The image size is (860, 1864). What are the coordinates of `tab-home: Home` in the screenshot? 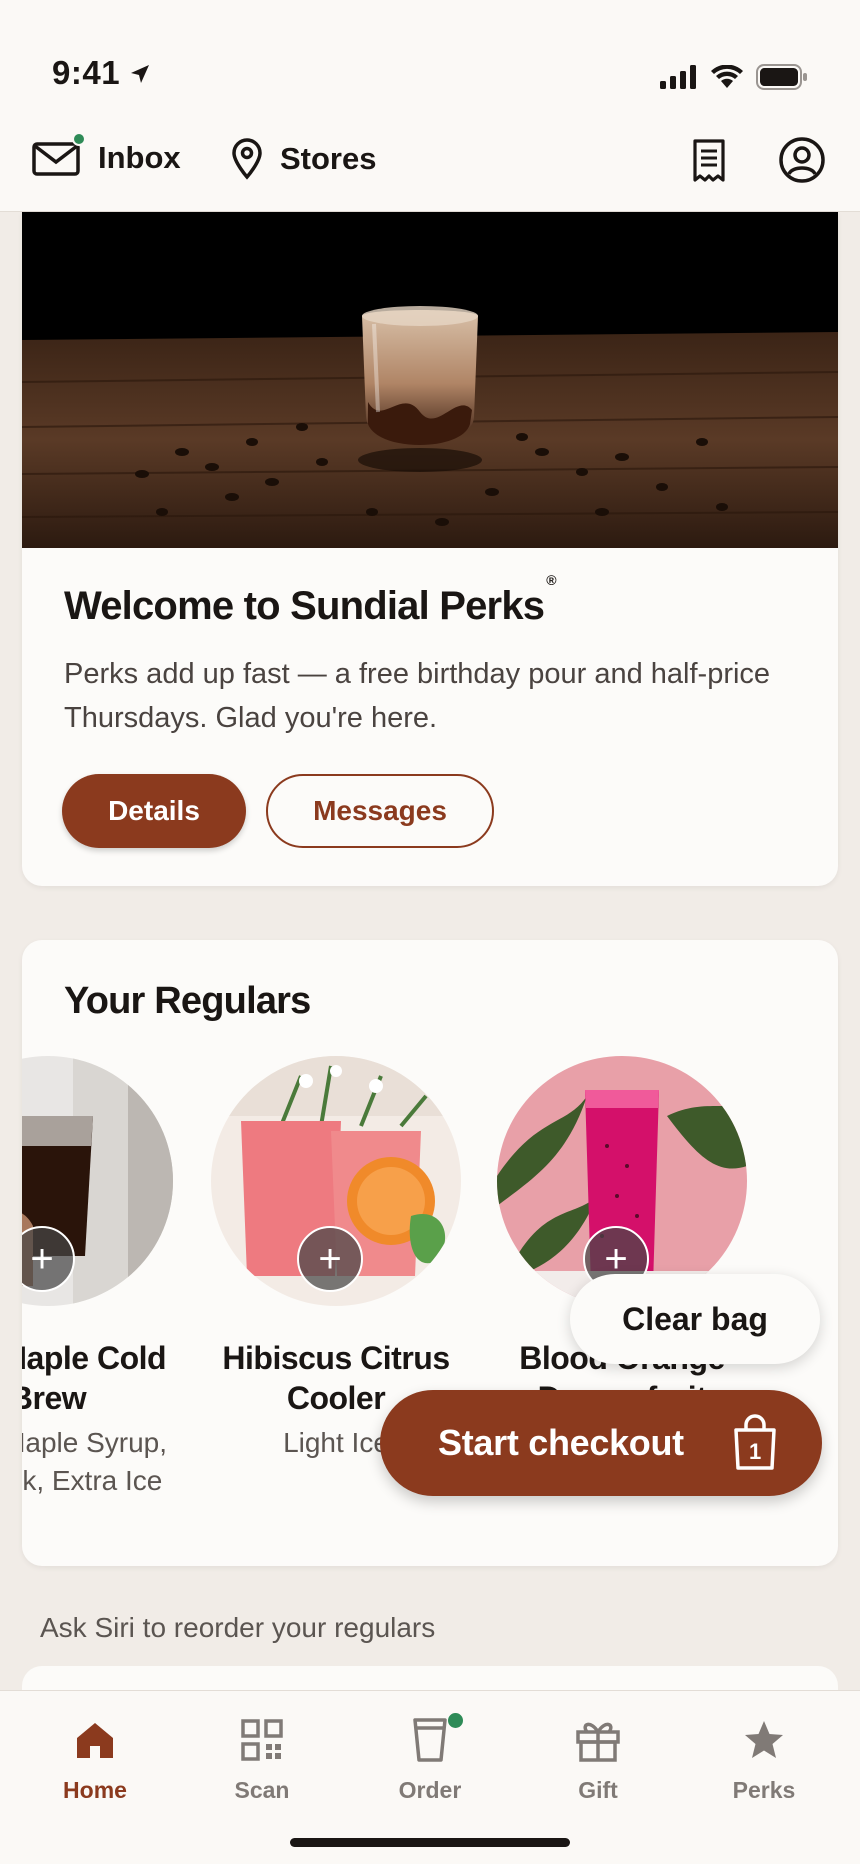 It's located at (95, 1758).